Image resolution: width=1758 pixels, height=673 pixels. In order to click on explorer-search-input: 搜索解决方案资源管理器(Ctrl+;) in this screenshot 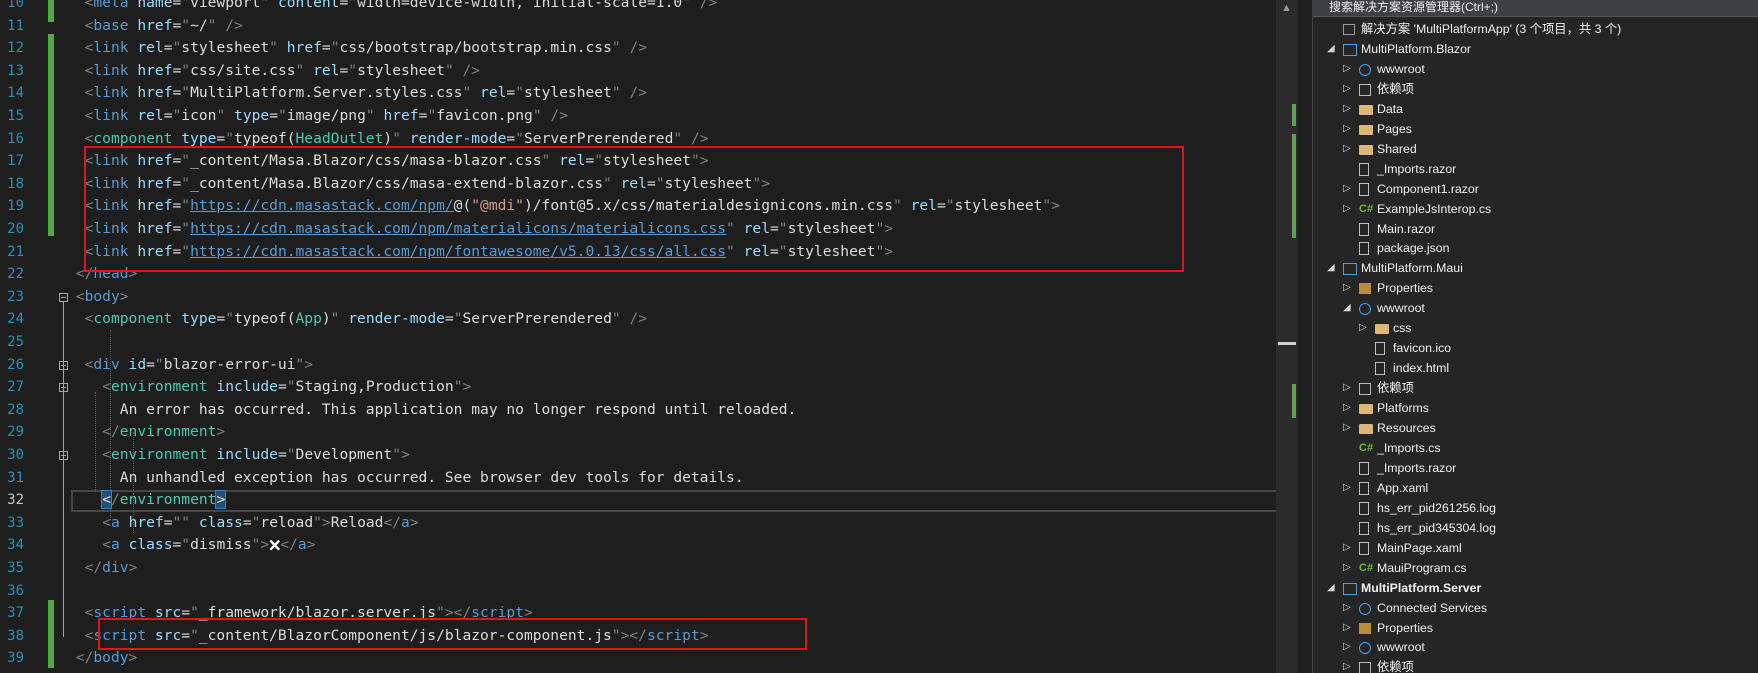, I will do `click(1535, 8)`.